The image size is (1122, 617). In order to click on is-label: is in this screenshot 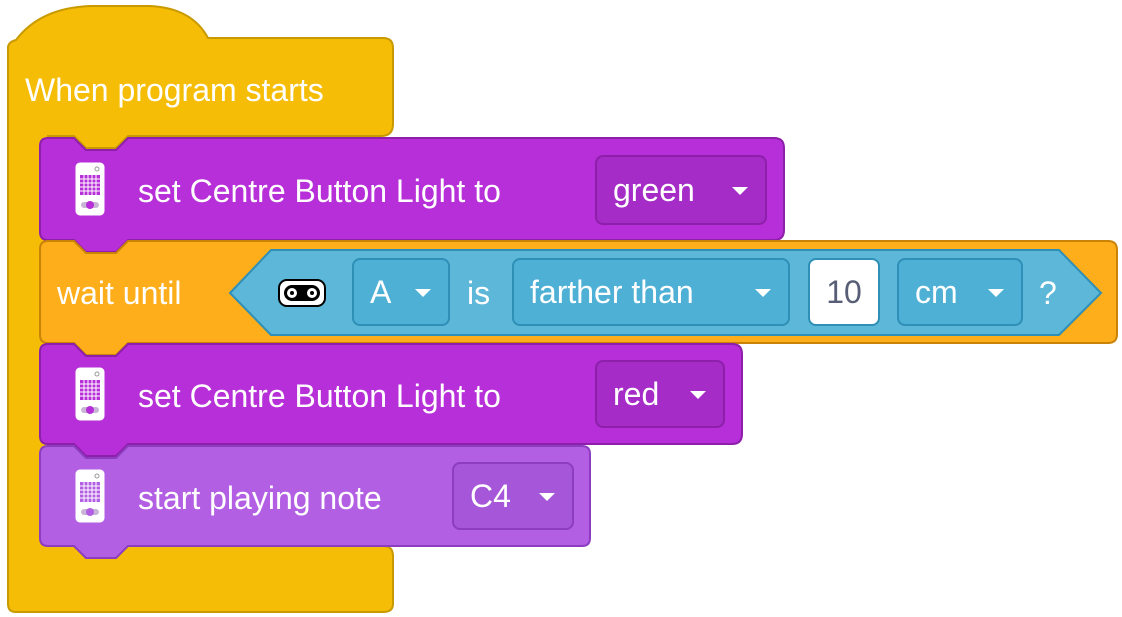, I will do `click(479, 293)`.